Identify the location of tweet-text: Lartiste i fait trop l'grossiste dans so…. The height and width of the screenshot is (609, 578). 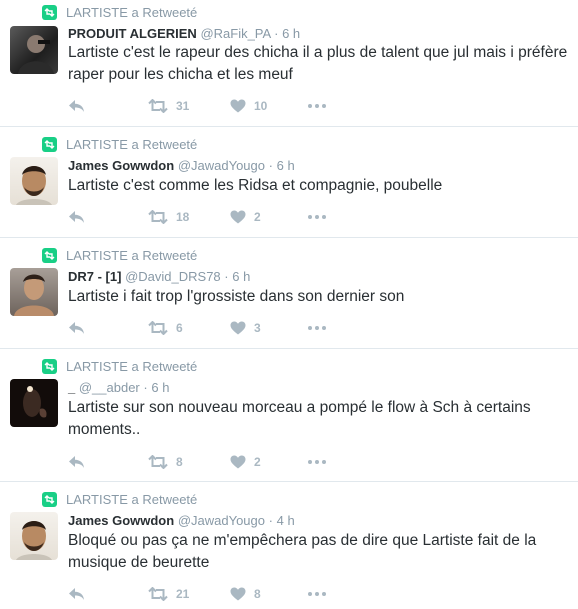
(236, 296).